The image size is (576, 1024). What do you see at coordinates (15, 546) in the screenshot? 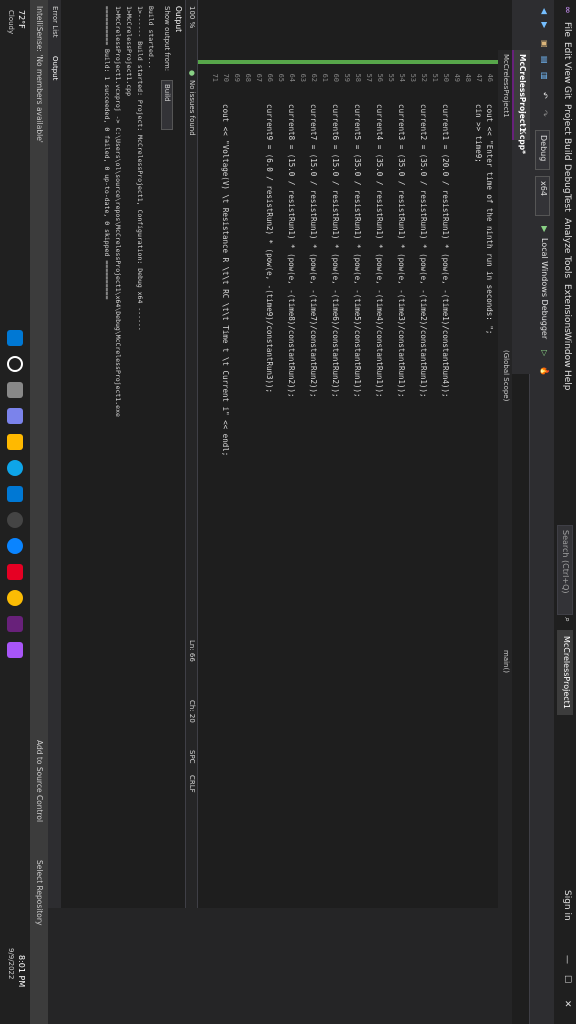
I see `app2-icon` at bounding box center [15, 546].